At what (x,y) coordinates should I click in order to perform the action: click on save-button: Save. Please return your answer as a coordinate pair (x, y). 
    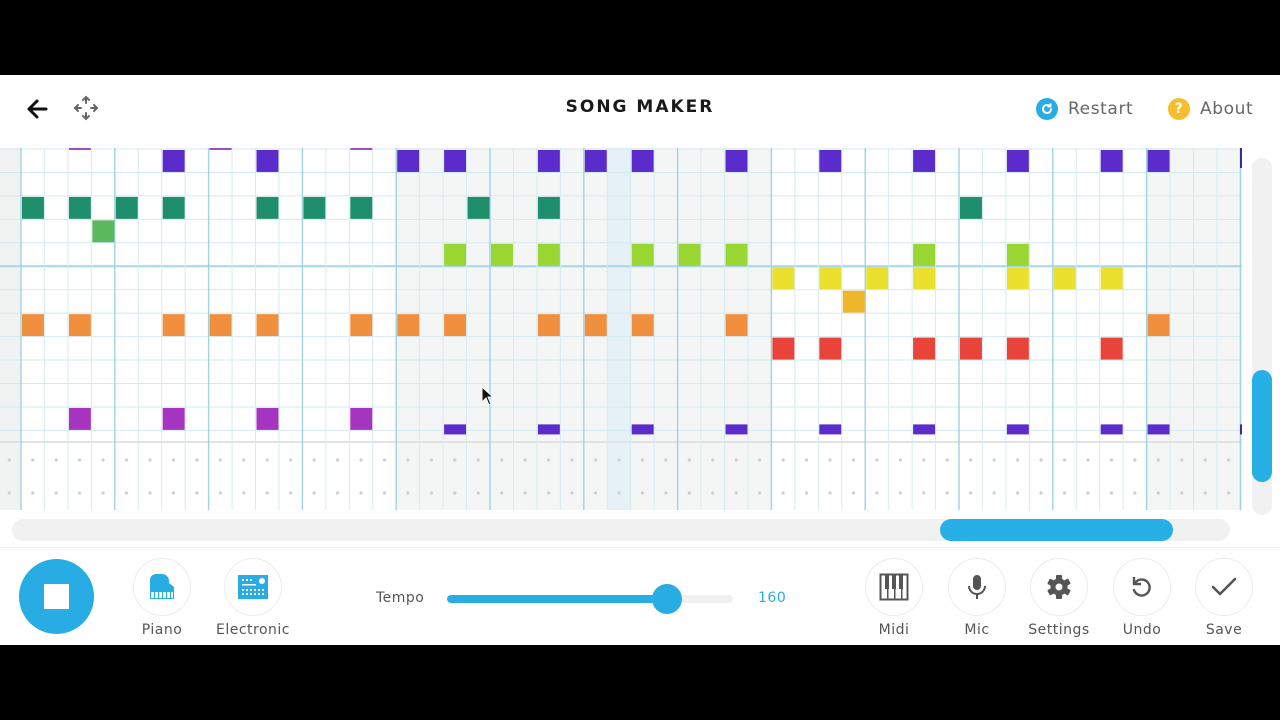
    Looking at the image, I should click on (1224, 598).